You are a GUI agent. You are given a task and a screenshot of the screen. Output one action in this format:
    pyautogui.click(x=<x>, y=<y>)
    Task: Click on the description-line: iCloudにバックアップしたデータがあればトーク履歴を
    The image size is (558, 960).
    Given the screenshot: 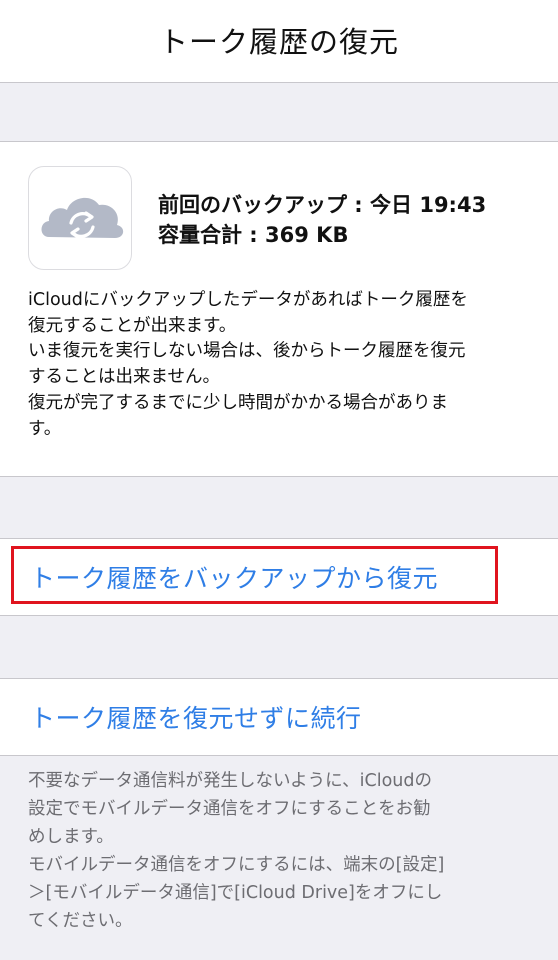 What is the action you would take?
    pyautogui.click(x=248, y=300)
    